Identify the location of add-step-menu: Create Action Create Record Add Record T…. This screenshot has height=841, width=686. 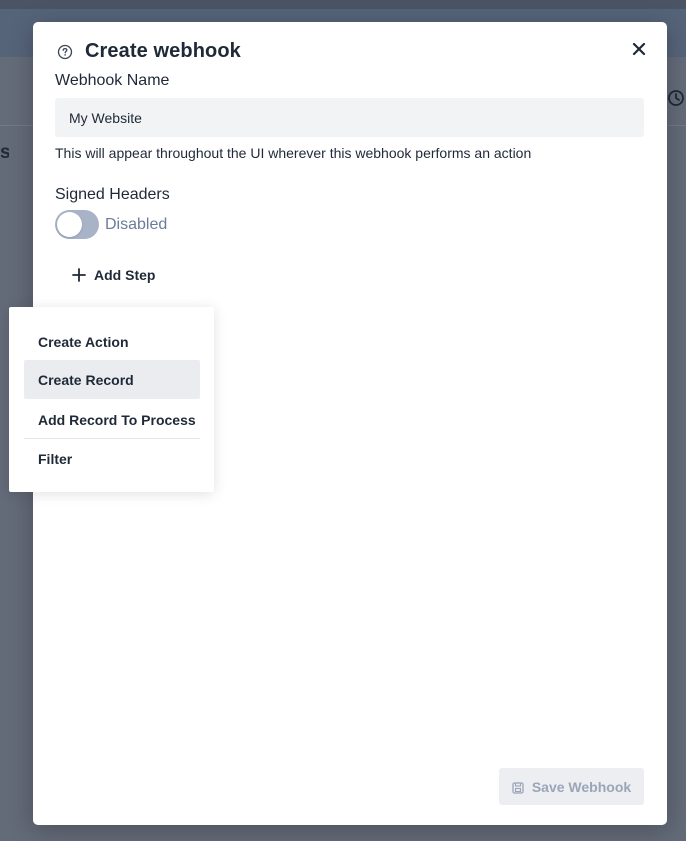
(111, 399).